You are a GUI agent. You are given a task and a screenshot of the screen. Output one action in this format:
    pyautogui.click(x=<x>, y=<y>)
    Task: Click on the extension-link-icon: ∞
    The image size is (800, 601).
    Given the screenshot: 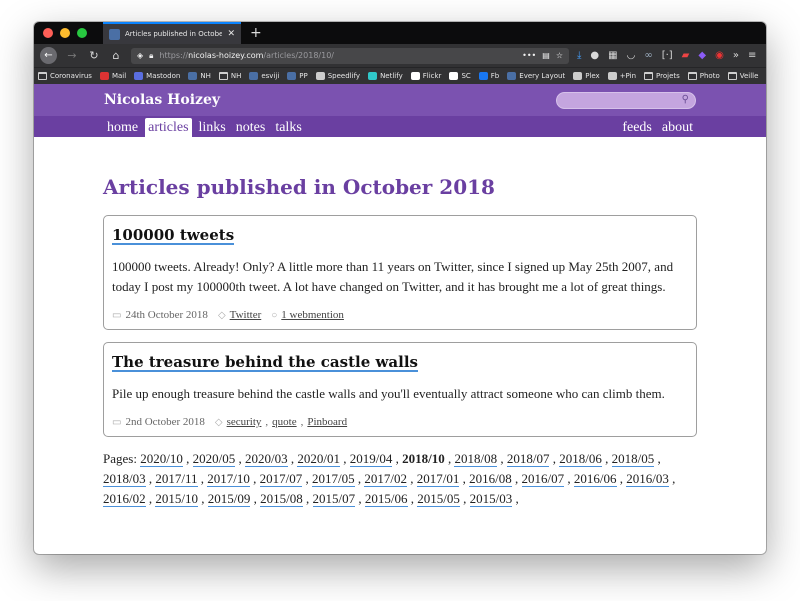 What is the action you would take?
    pyautogui.click(x=648, y=55)
    